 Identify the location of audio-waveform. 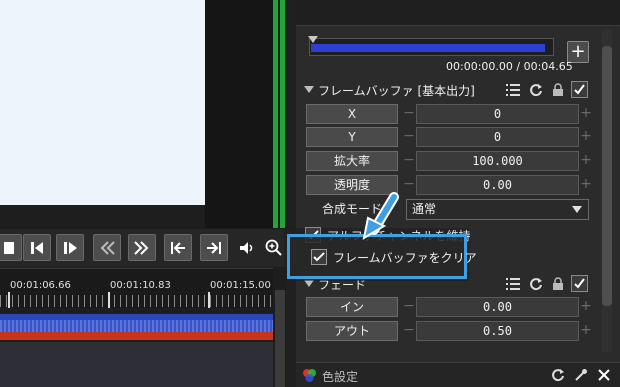
(136, 326).